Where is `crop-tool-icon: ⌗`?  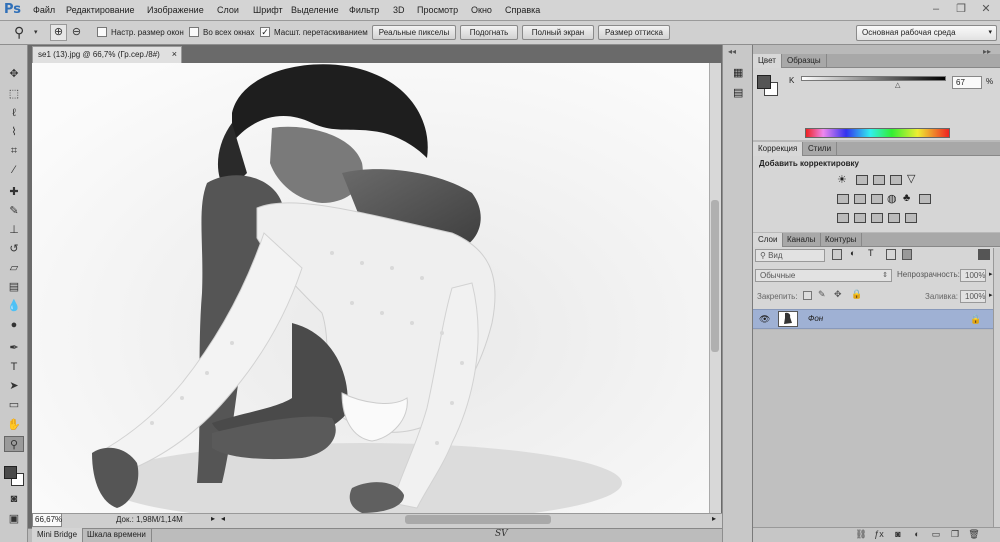
crop-tool-icon: ⌗ is located at coordinates (14, 151).